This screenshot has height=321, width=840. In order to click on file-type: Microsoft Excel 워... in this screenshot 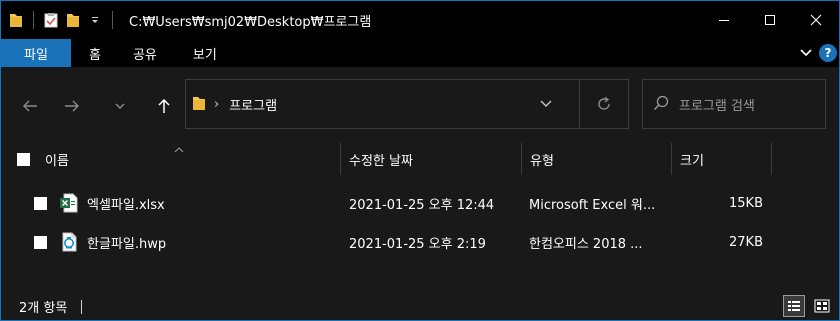, I will do `click(592, 205)`.